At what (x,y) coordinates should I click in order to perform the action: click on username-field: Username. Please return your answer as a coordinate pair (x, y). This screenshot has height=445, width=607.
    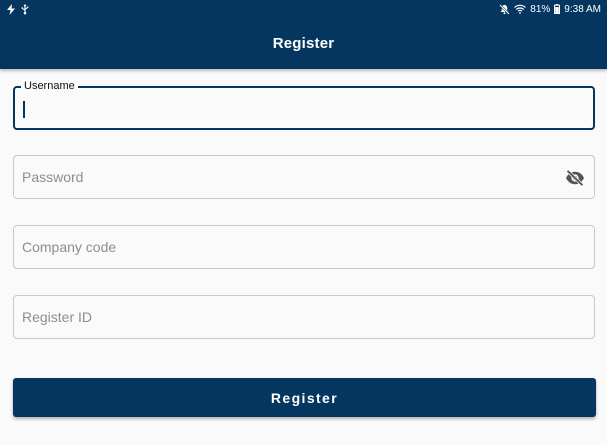
    Looking at the image, I should click on (304, 105).